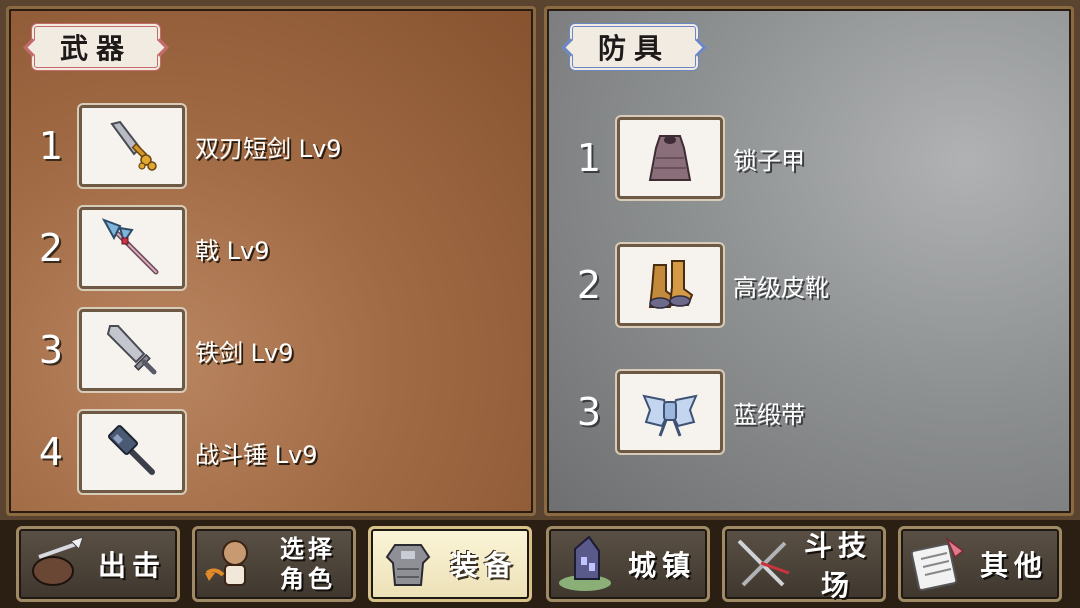 This screenshot has height=608, width=1080. I want to click on bottom-nav: 出击 选择 角色 装备 城镇 斗技场 其他, so click(540, 564).